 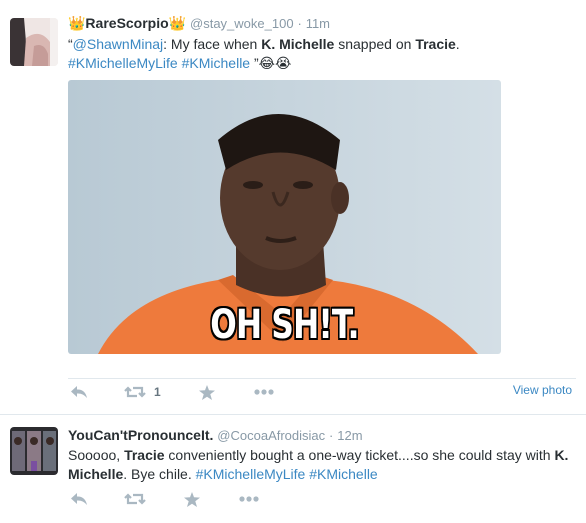 What do you see at coordinates (322, 378) in the screenshot?
I see `divider` at bounding box center [322, 378].